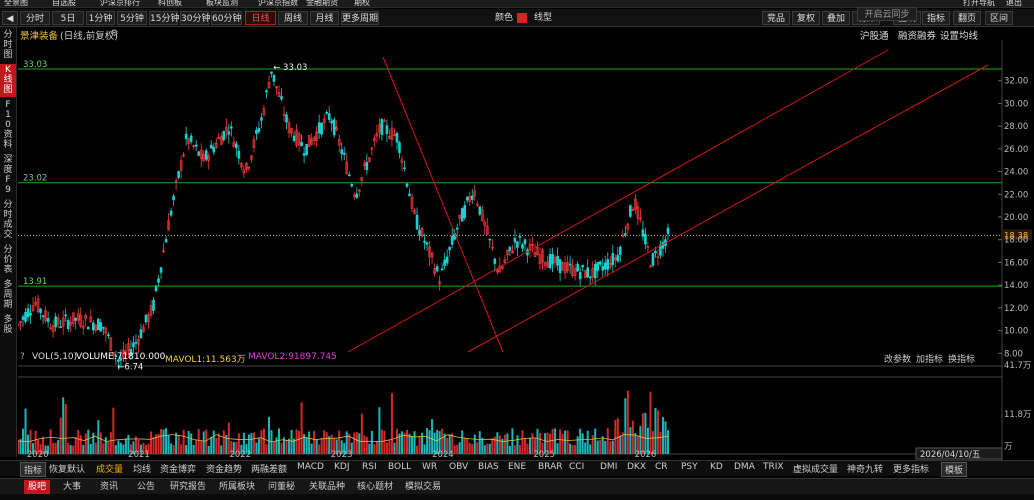  Describe the element at coordinates (8, 325) in the screenshot. I see `side-tab: 多股` at that location.